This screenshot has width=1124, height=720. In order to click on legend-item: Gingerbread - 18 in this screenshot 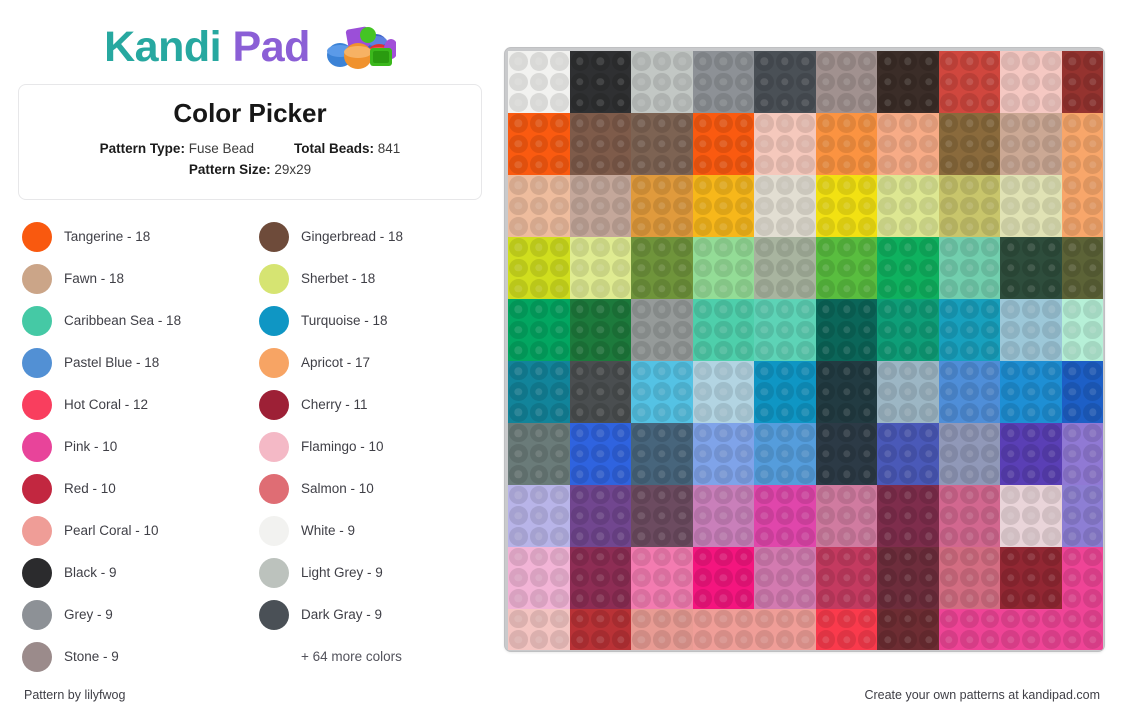, I will do `click(368, 237)`.